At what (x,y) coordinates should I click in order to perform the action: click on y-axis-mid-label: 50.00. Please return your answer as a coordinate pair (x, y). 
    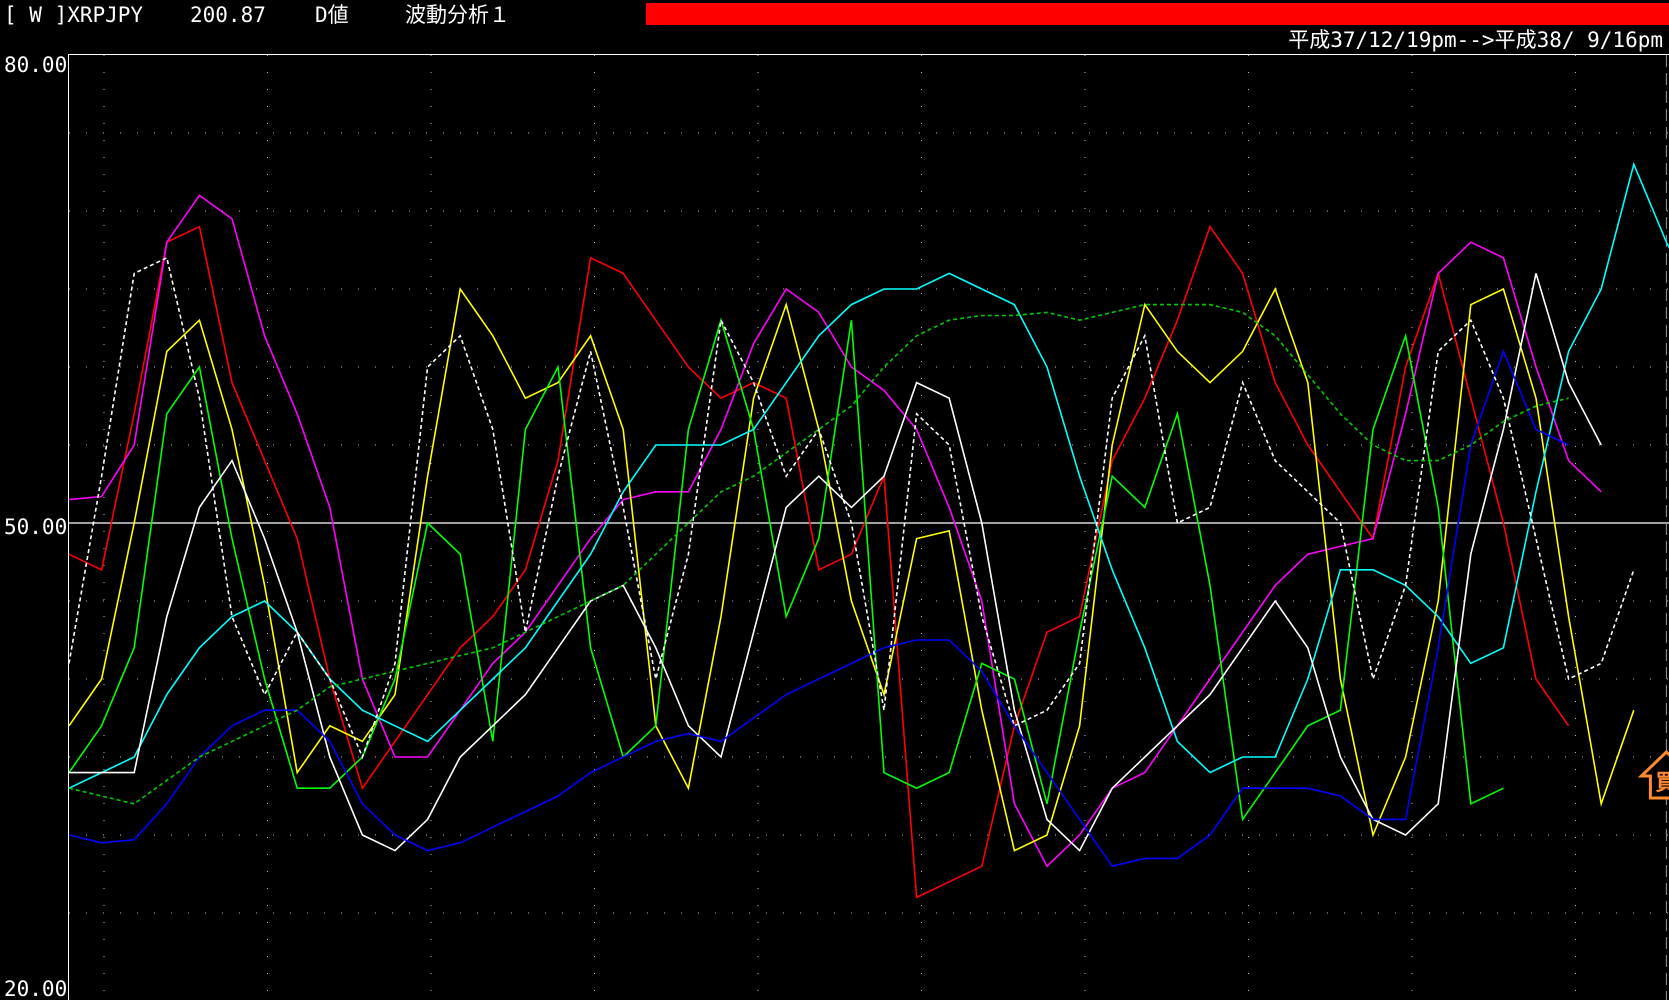
    Looking at the image, I should click on (36, 527).